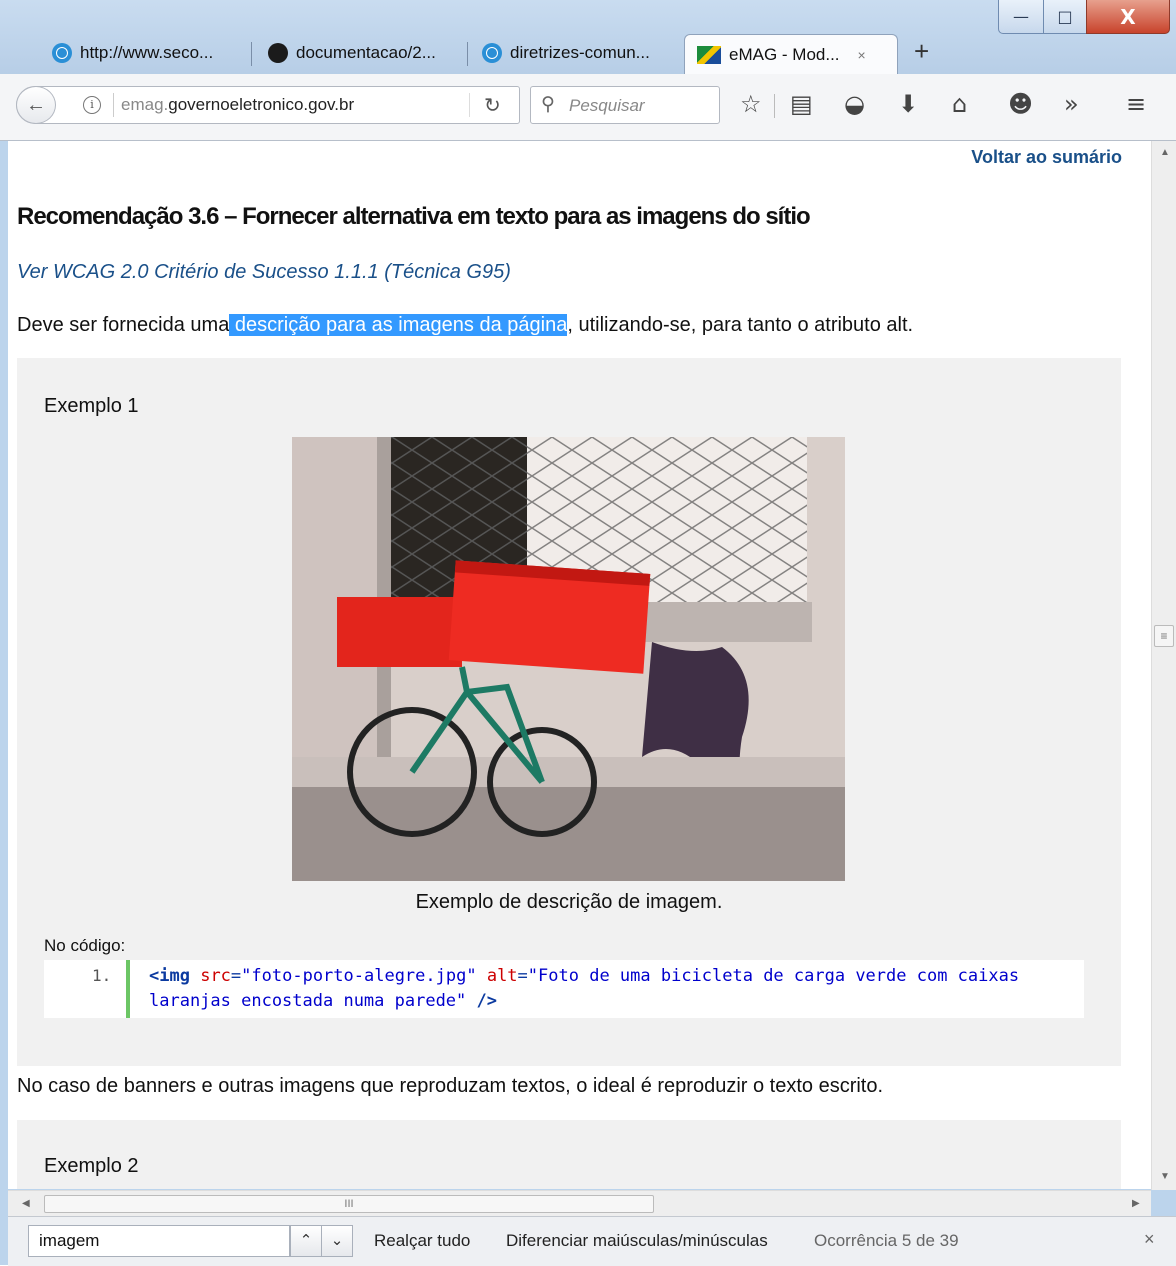 The height and width of the screenshot is (1266, 1176). I want to click on code-attr: alt, so click(502, 976).